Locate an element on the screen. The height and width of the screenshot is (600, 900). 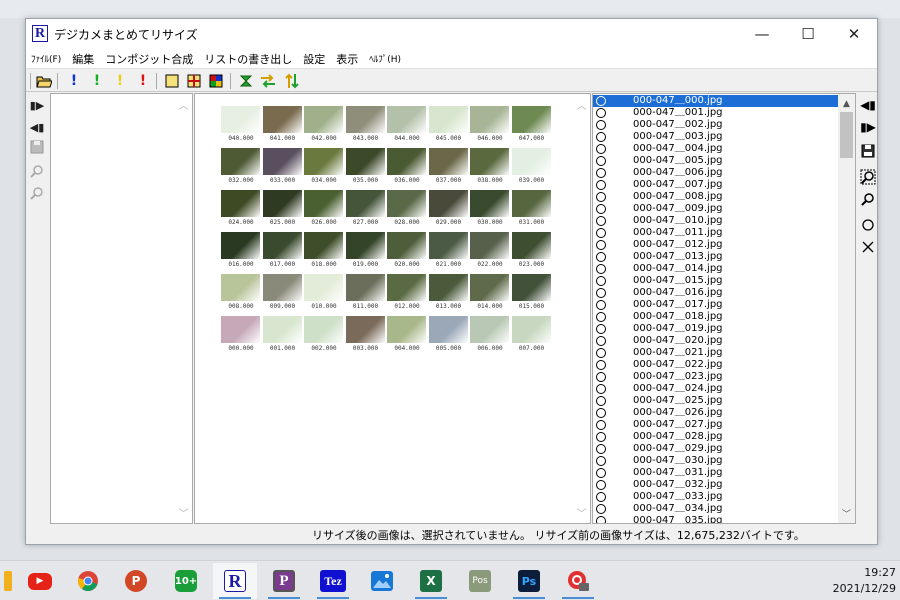
file-list-item: 000-047＿034.jpg is located at coordinates (715, 509).